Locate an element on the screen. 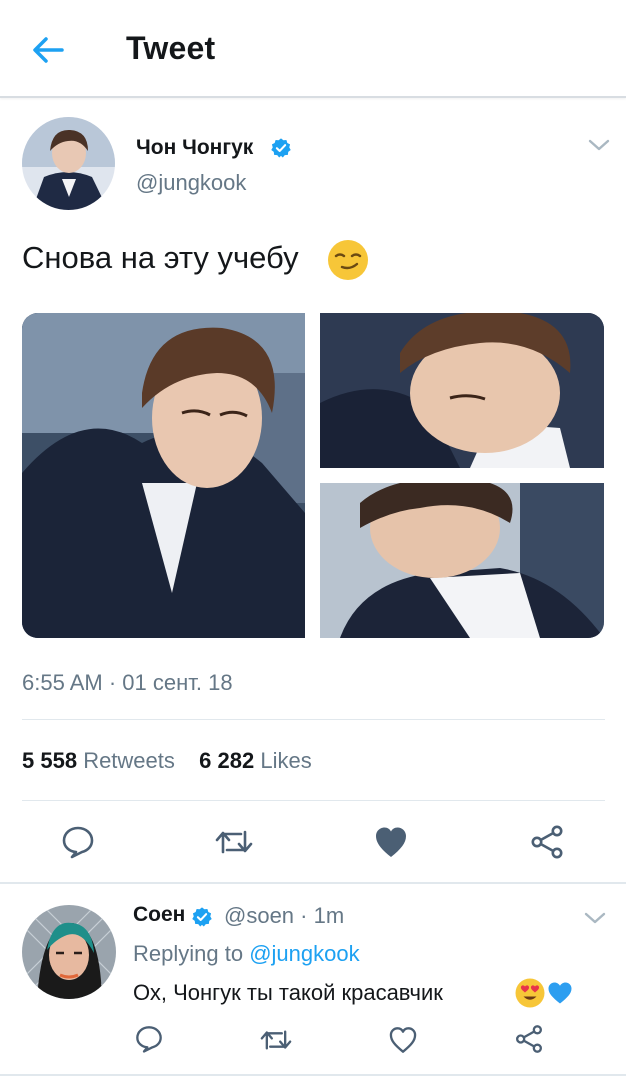 This screenshot has height=1080, width=626. likes-label: Likes is located at coordinates (286, 760).